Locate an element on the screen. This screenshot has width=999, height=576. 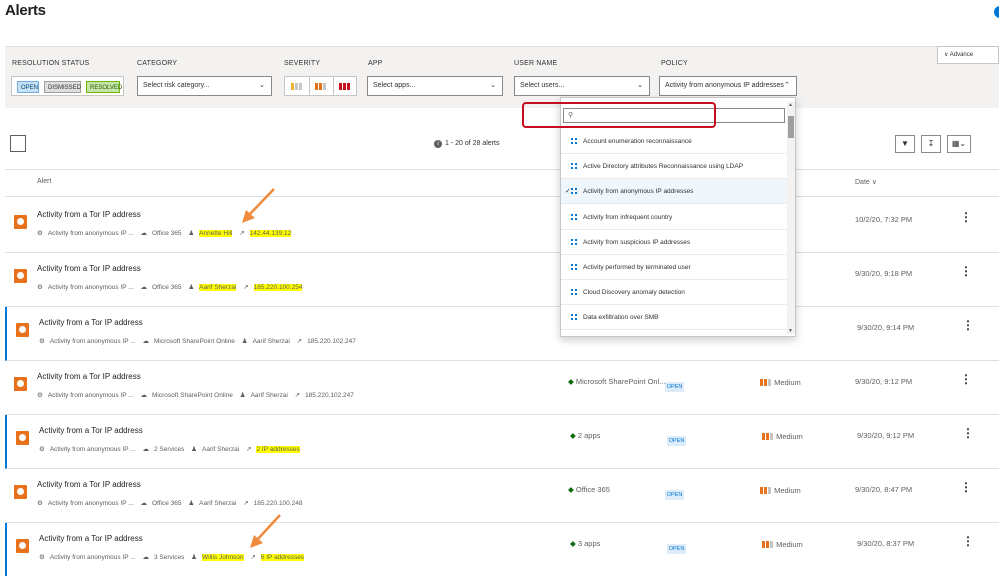
user-name-select: Select users... ⌄ is located at coordinates (582, 86).